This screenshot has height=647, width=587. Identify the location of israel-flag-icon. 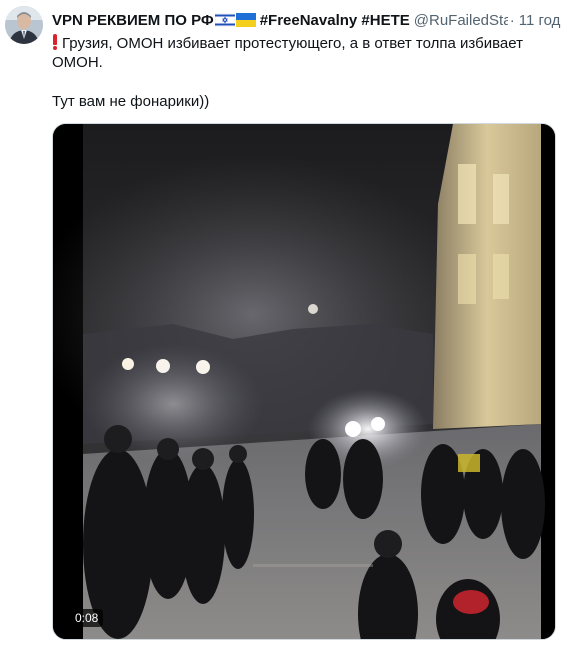
(224, 21).